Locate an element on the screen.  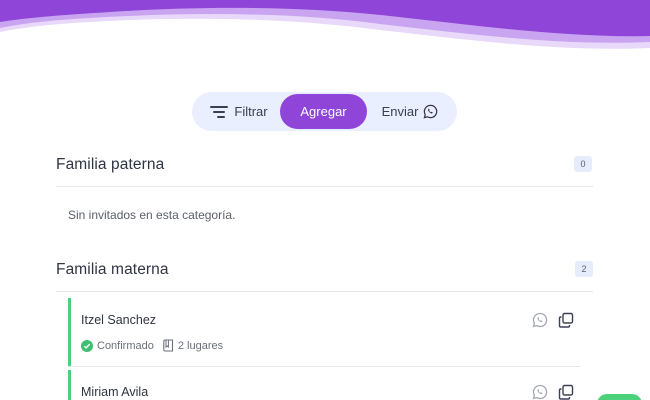
add-label: Agregar is located at coordinates (323, 111).